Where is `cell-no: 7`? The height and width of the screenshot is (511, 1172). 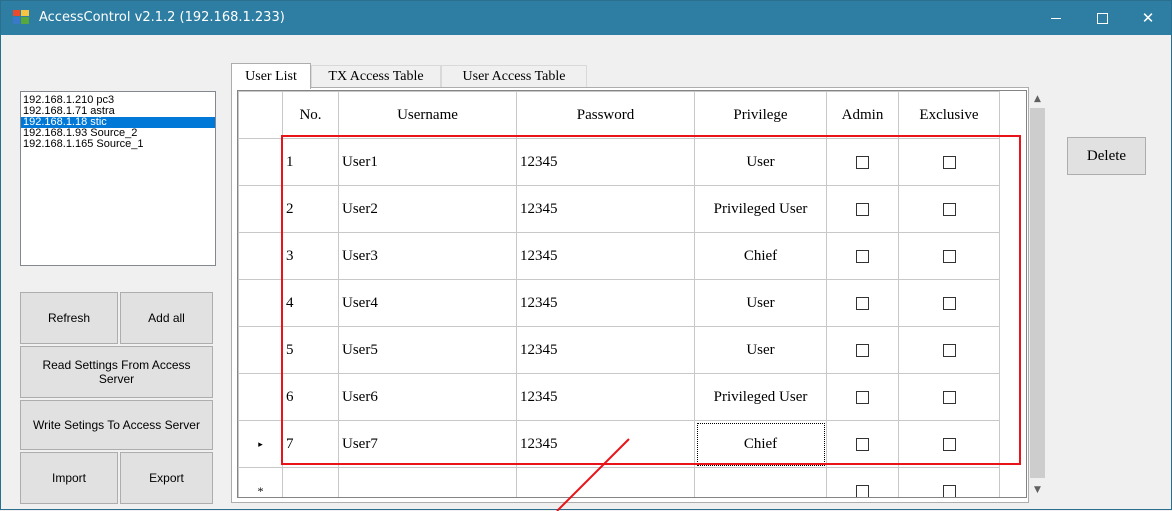
cell-no: 7 is located at coordinates (310, 444).